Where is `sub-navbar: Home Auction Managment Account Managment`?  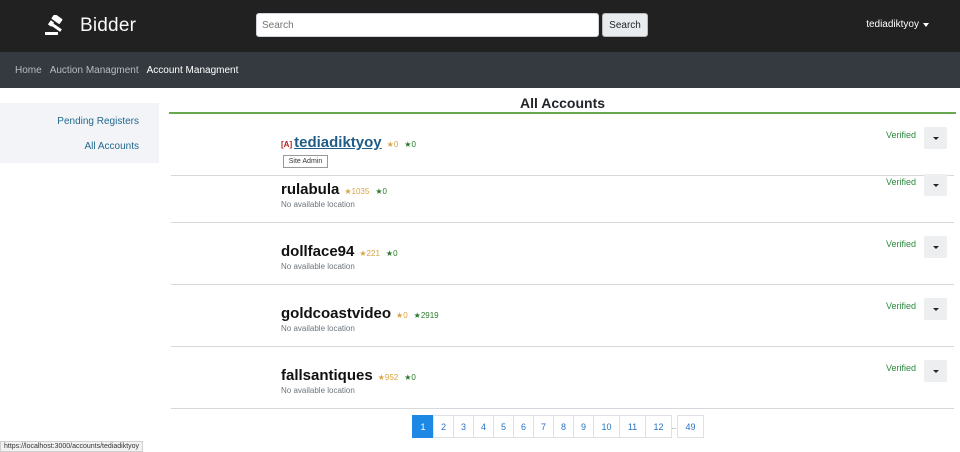
sub-navbar: Home Auction Managment Account Managment is located at coordinates (480, 70).